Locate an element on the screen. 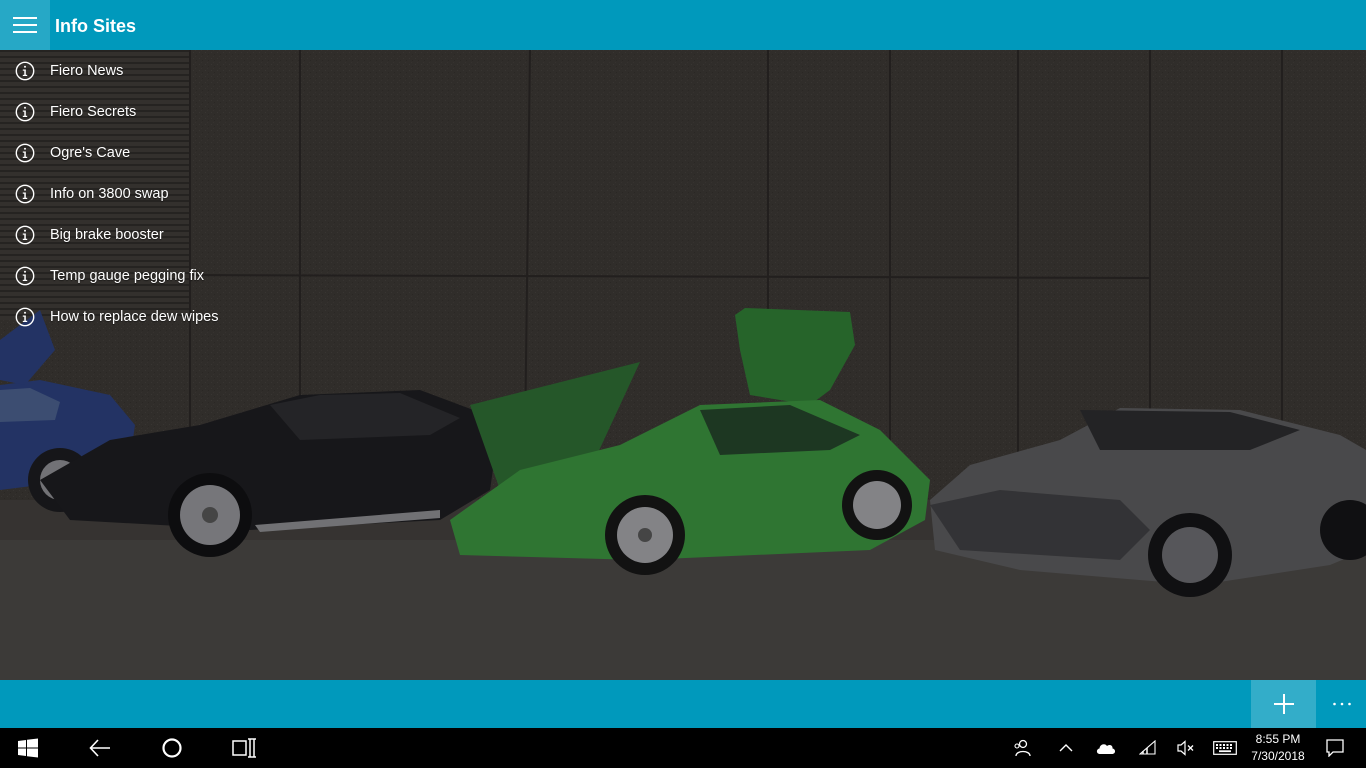  site-item: How to replace dew wipes is located at coordinates (130, 316).